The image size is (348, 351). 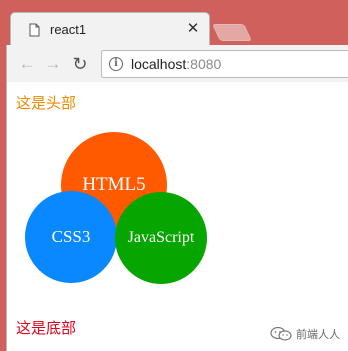 What do you see at coordinates (281, 334) in the screenshot?
I see `wechat-logo-icon` at bounding box center [281, 334].